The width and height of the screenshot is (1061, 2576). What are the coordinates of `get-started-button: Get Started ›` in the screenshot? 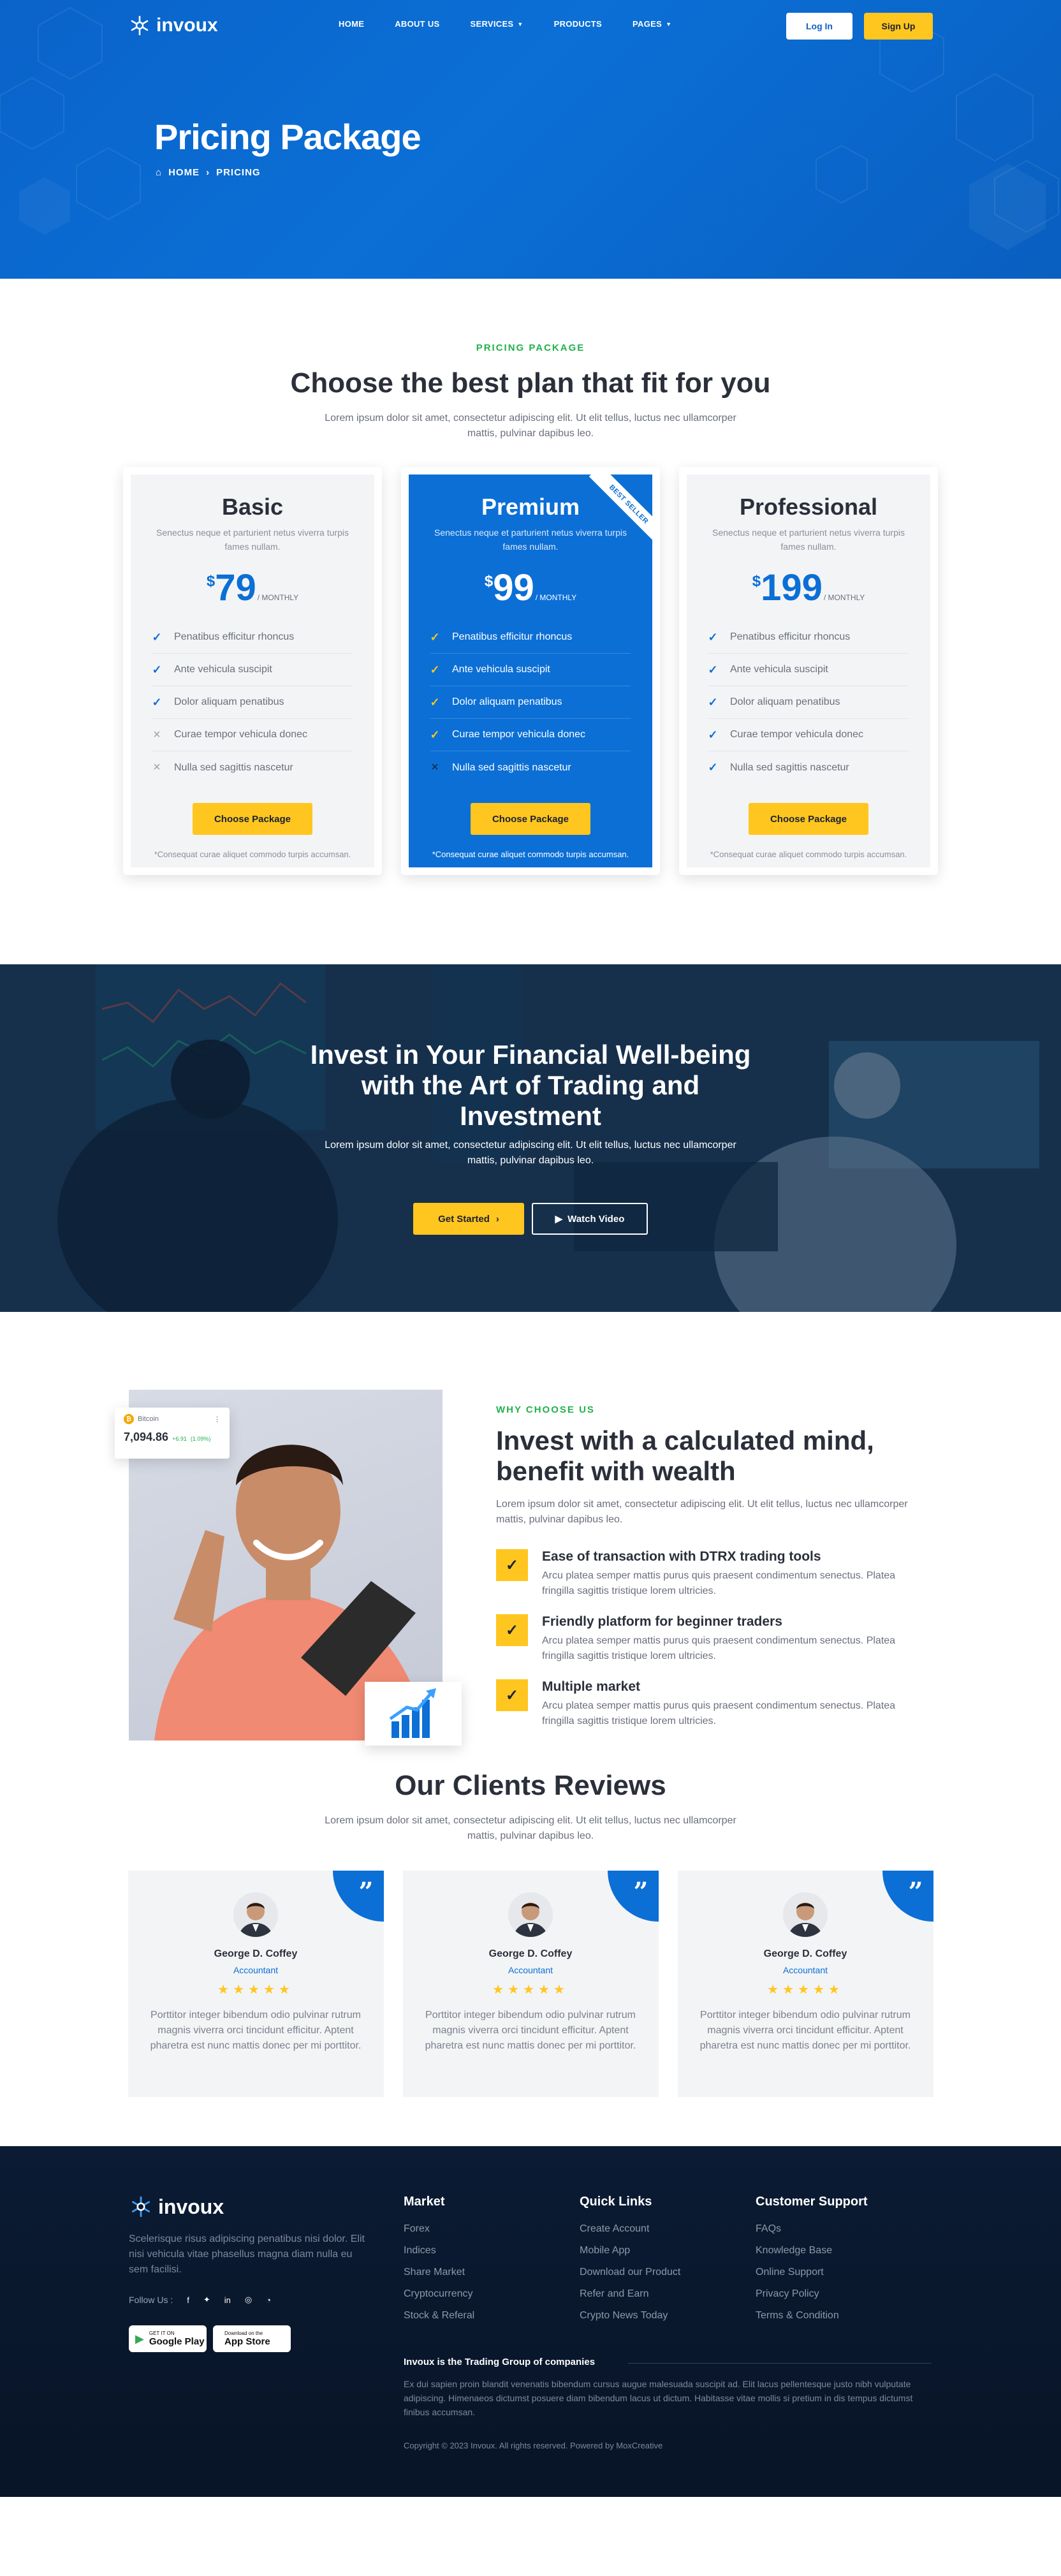 It's located at (468, 1219).